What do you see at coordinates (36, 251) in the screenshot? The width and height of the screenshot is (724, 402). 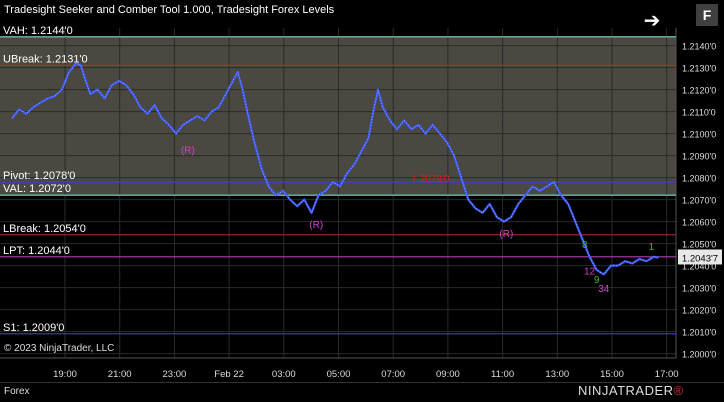 I see `level-label: LPT: 1.2044'0` at bounding box center [36, 251].